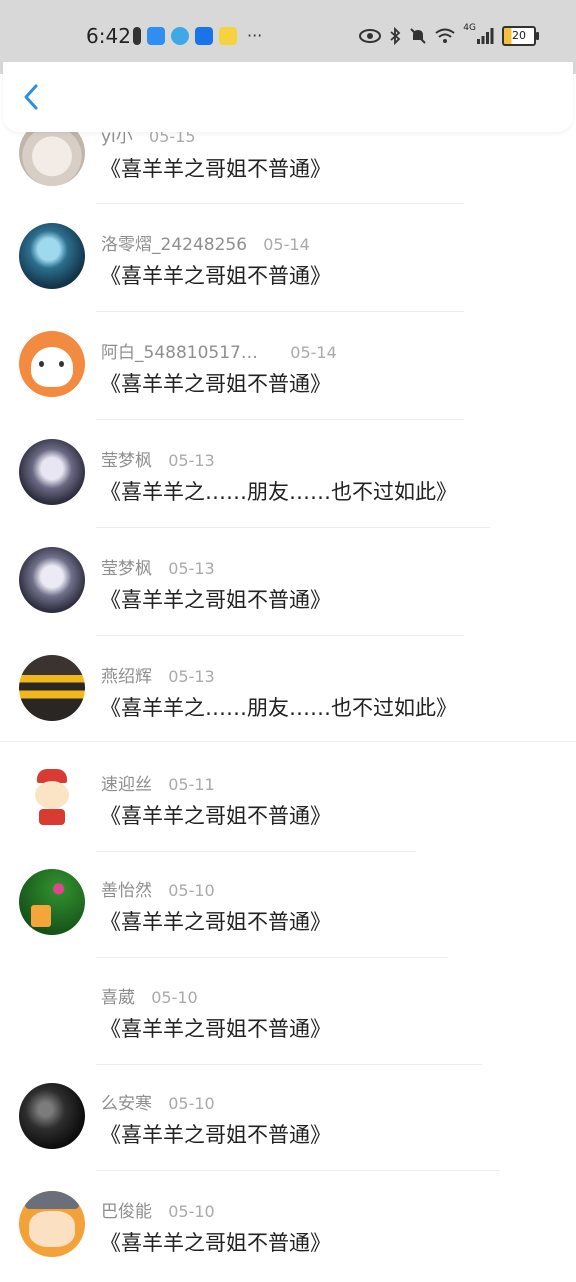 The image size is (576, 1282). Describe the element at coordinates (204, 35) in the screenshot. I see `tips-app-icon` at that location.